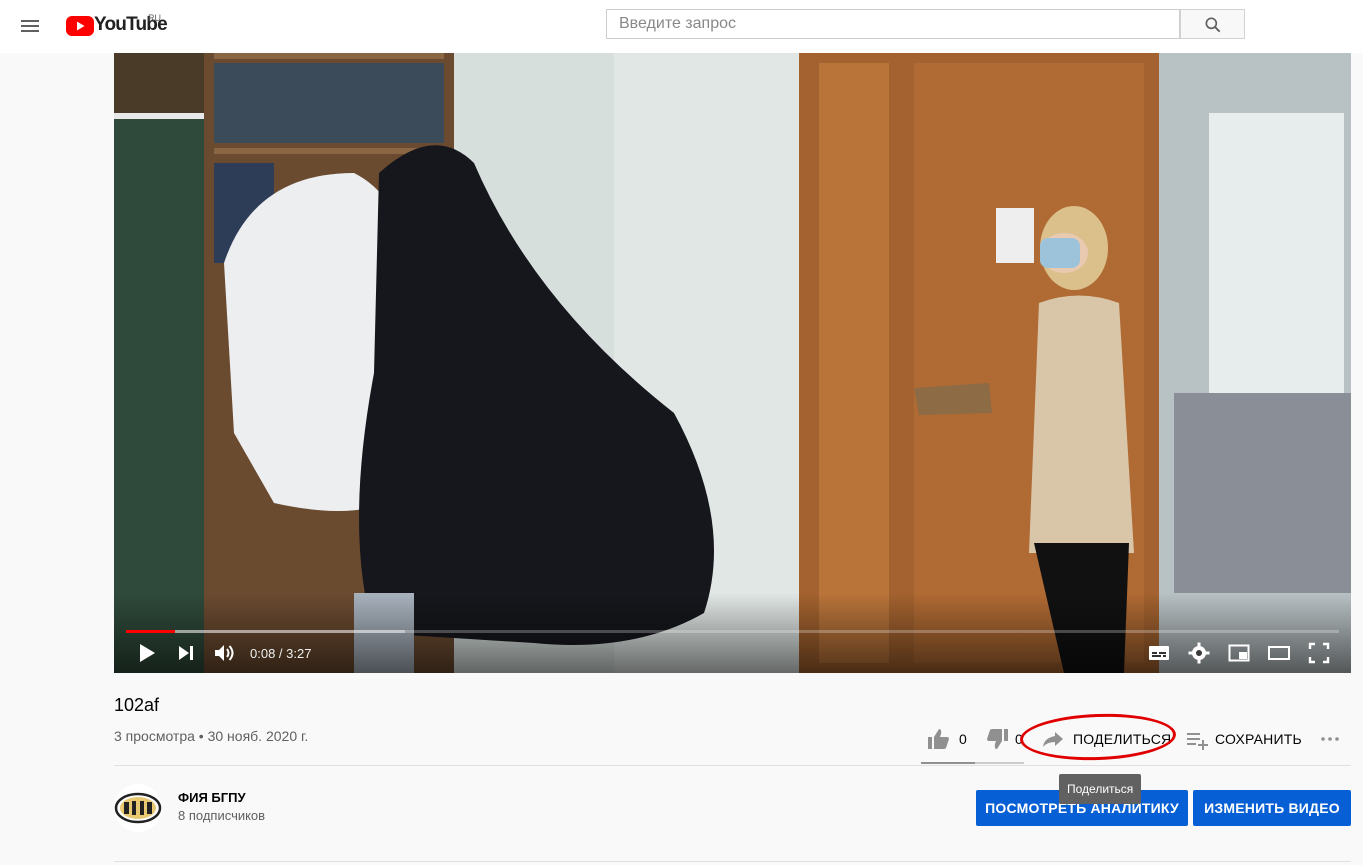  What do you see at coordinates (997, 739) in the screenshot?
I see `thumbs-down-icon` at bounding box center [997, 739].